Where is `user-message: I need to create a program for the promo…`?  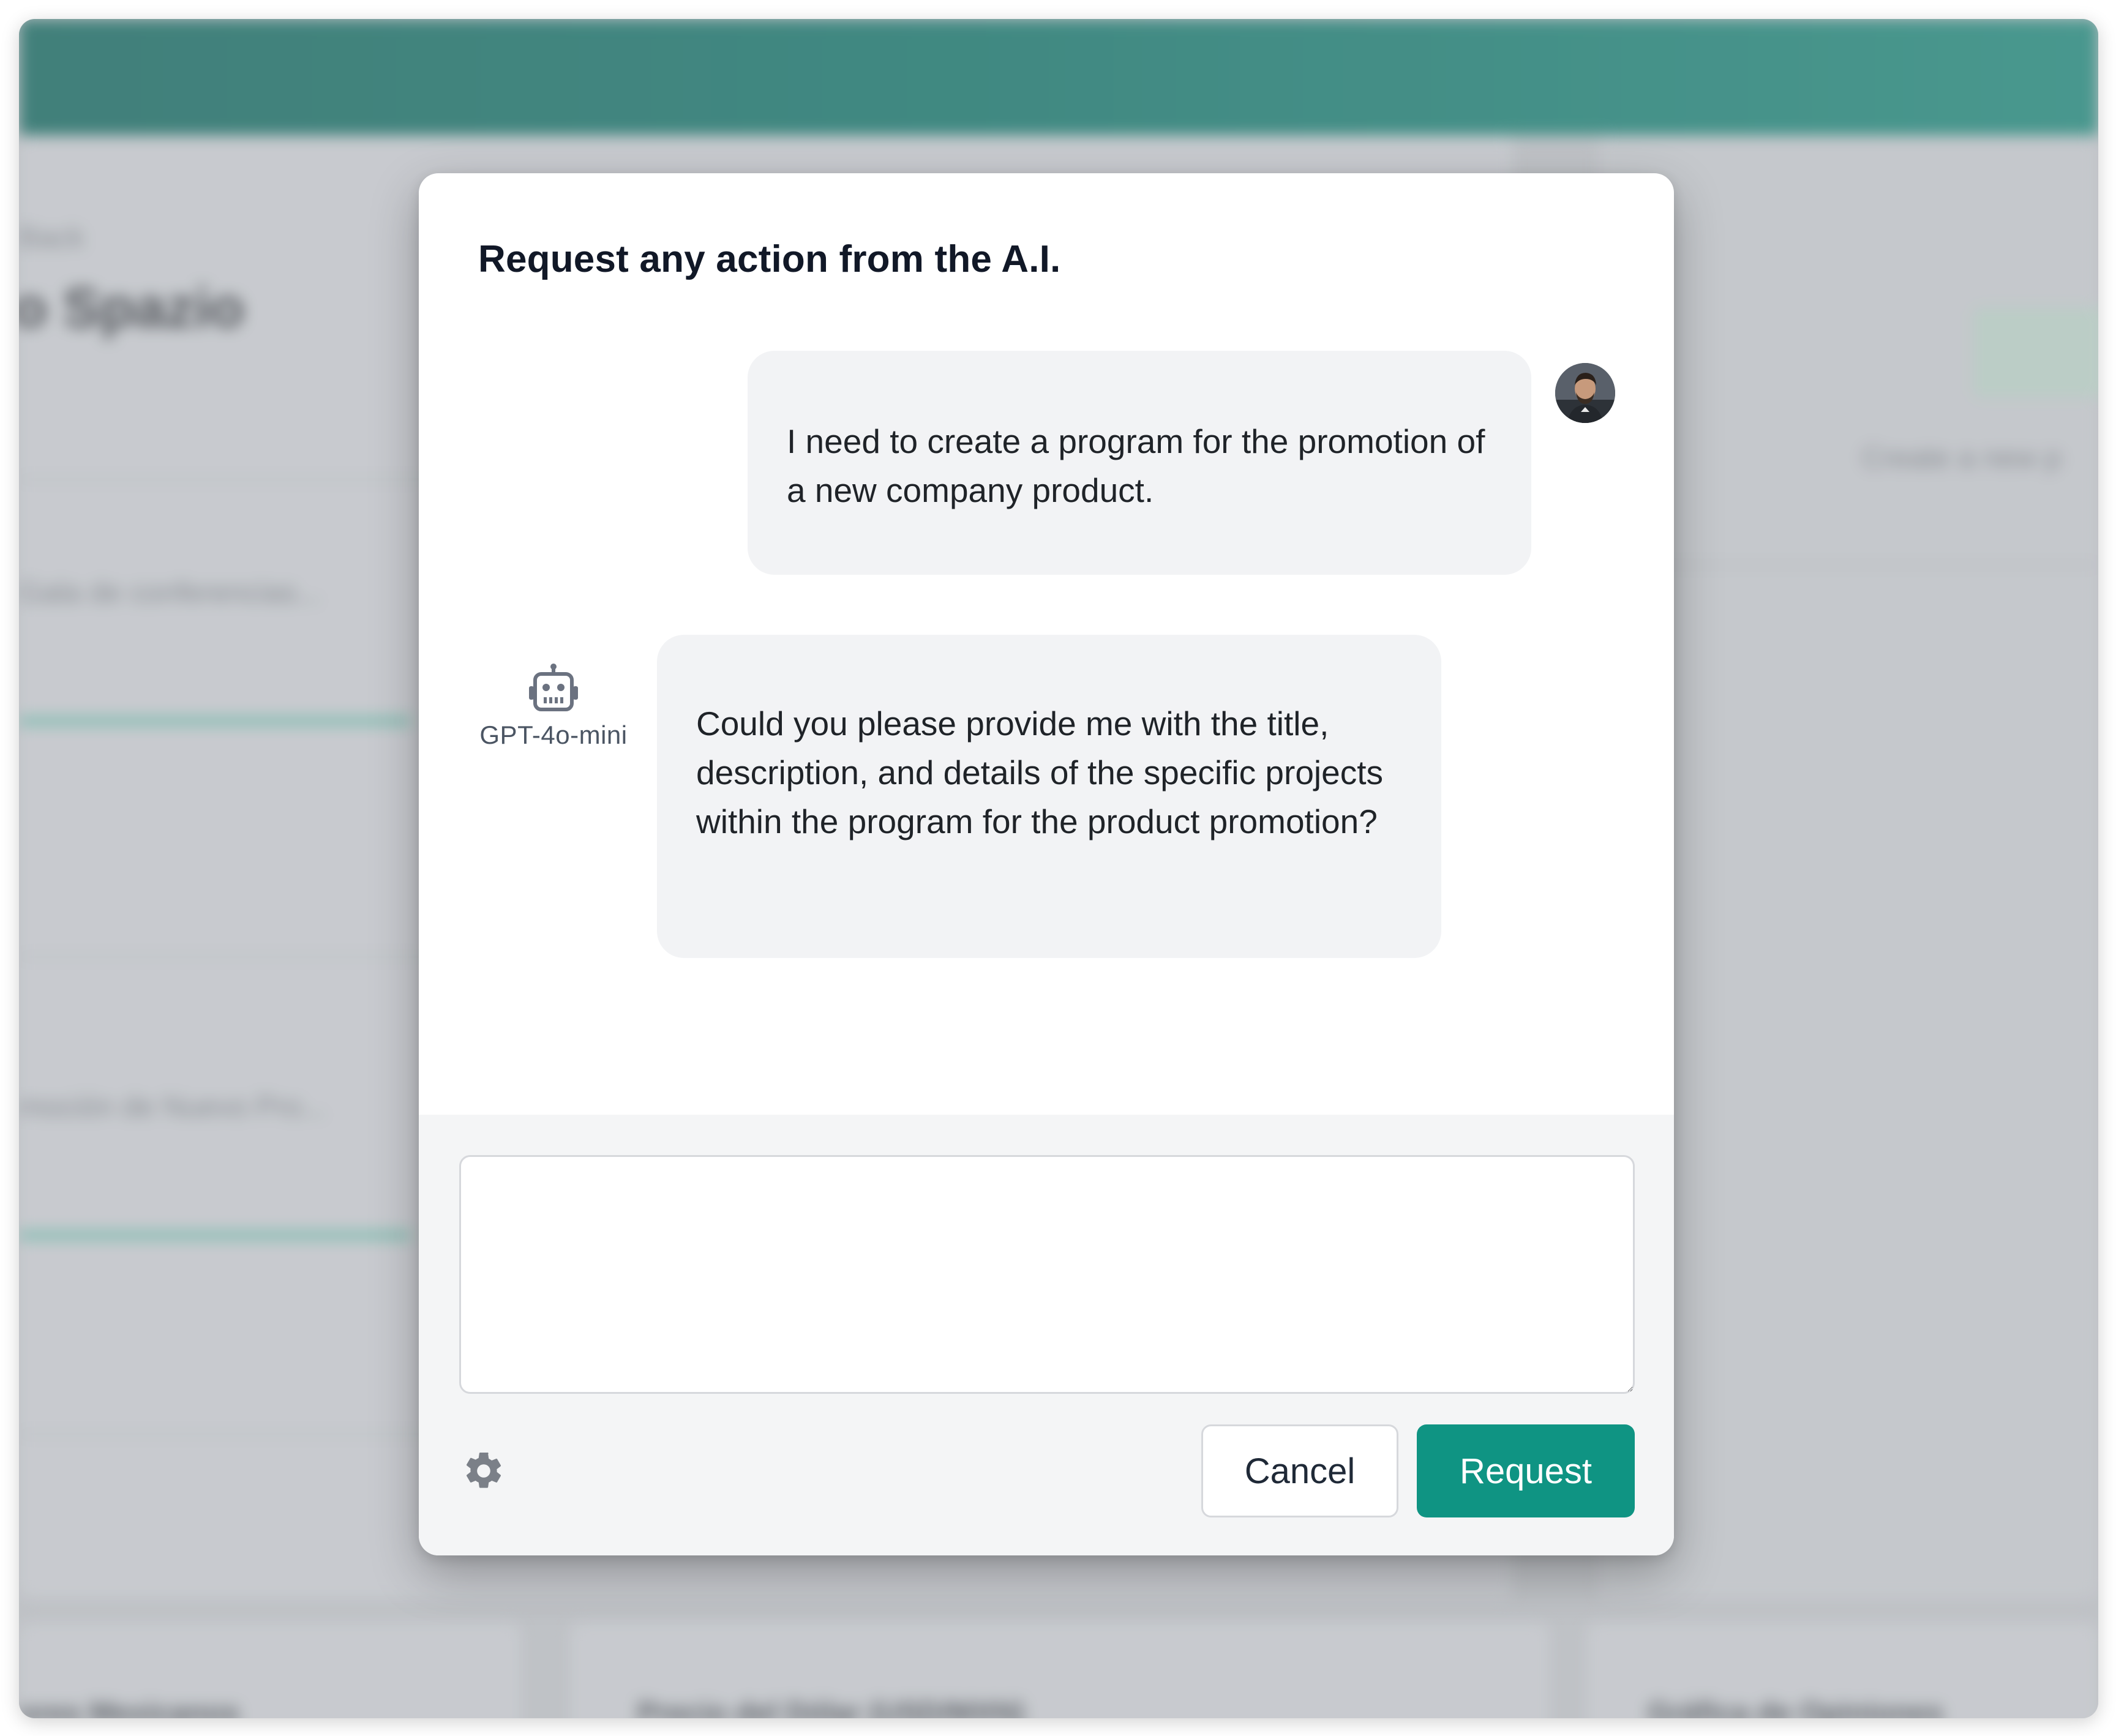 user-message: I need to create a program for the promo… is located at coordinates (1139, 463).